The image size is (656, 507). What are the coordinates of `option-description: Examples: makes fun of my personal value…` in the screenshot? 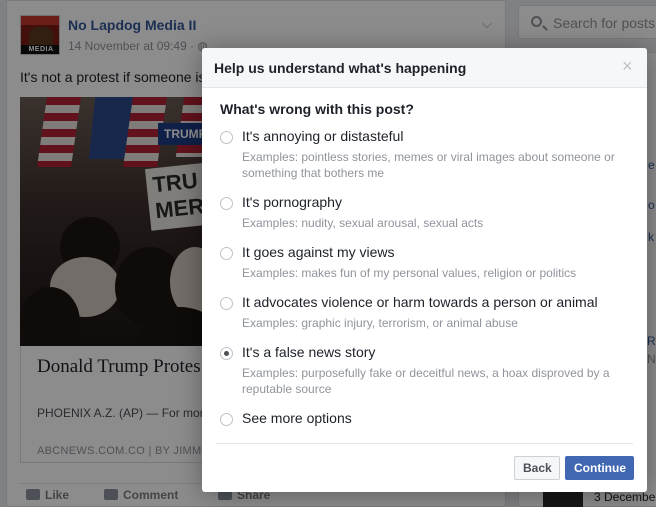 It's located at (409, 273).